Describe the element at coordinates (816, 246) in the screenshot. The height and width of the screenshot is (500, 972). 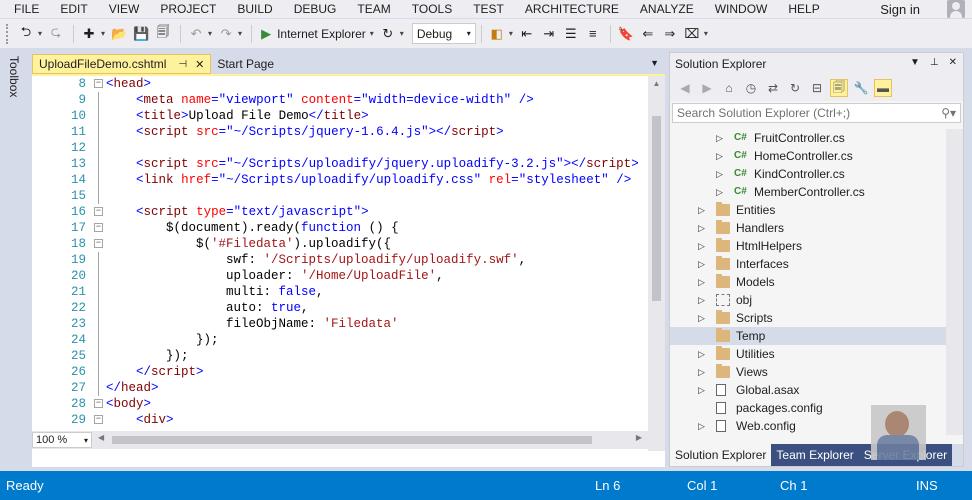
I see `tree-item-htmlhelpers: ▷ HtmlHelpers` at that location.